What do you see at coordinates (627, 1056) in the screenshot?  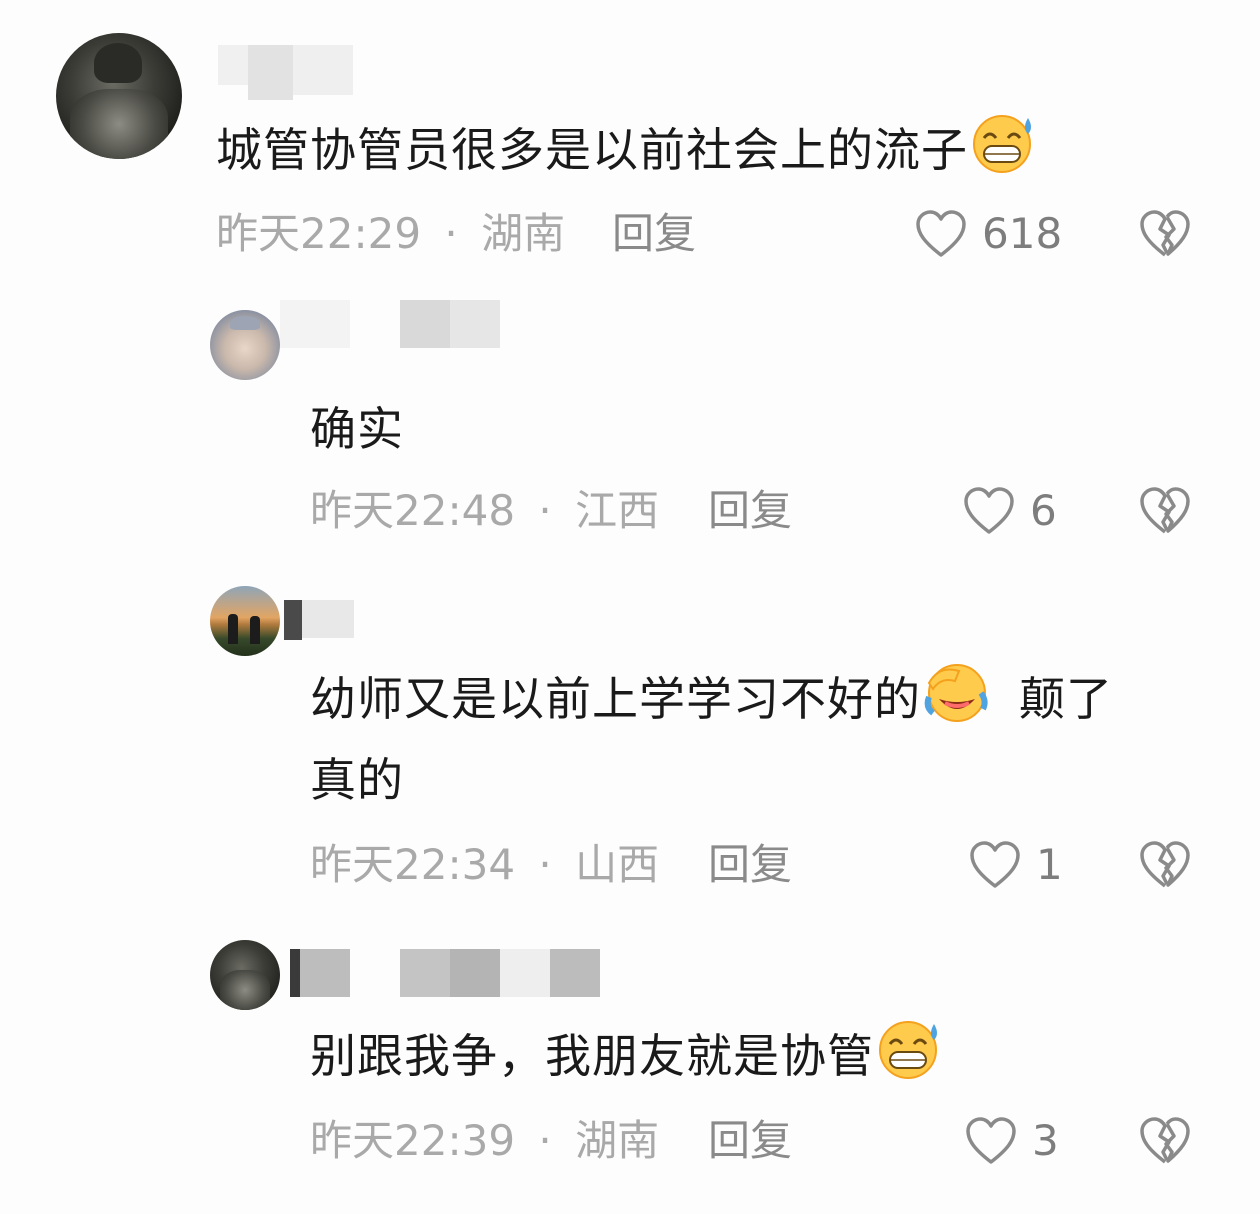 I see `comment-text: 别跟我争，我朋友就是协管` at bounding box center [627, 1056].